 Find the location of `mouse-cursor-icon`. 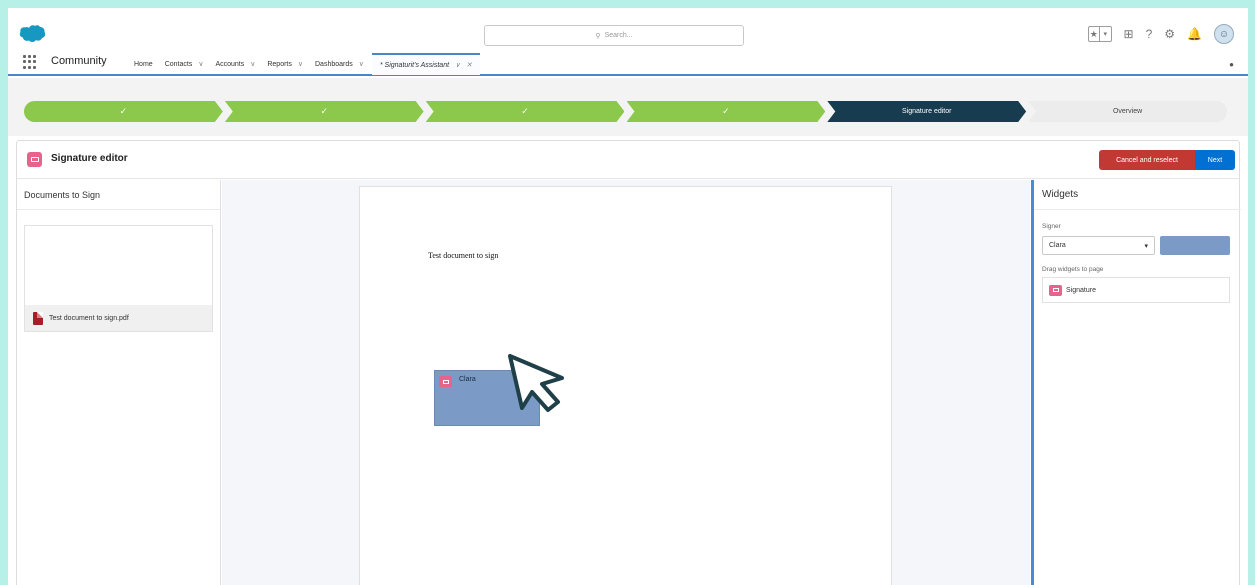

mouse-cursor-icon is located at coordinates (536, 383).